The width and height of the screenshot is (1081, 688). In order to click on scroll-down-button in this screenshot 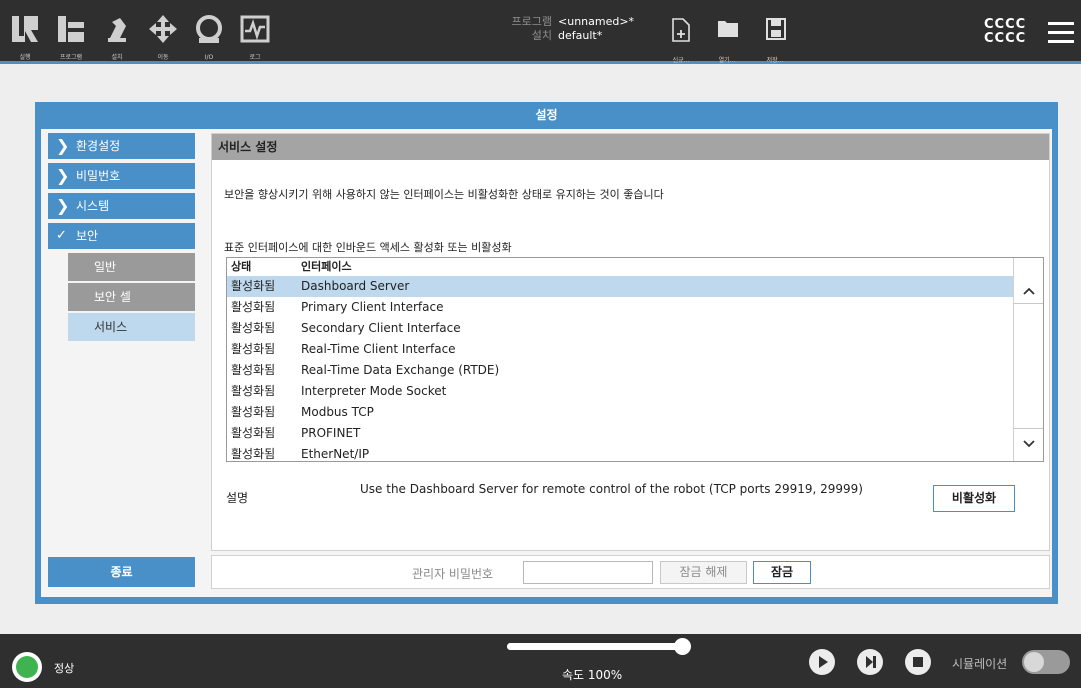, I will do `click(1028, 443)`.